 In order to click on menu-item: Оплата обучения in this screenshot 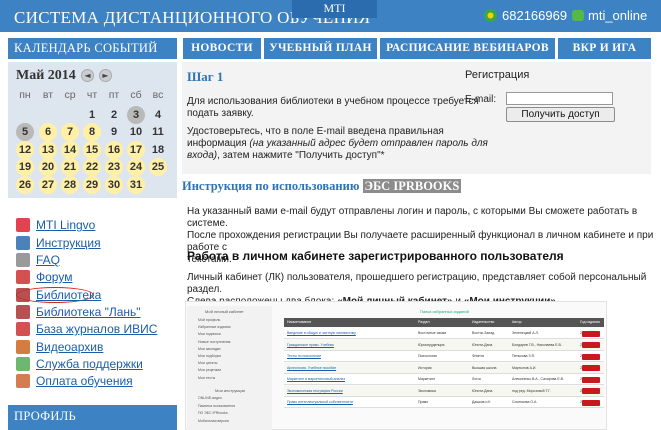, I will do `click(74, 381)`.